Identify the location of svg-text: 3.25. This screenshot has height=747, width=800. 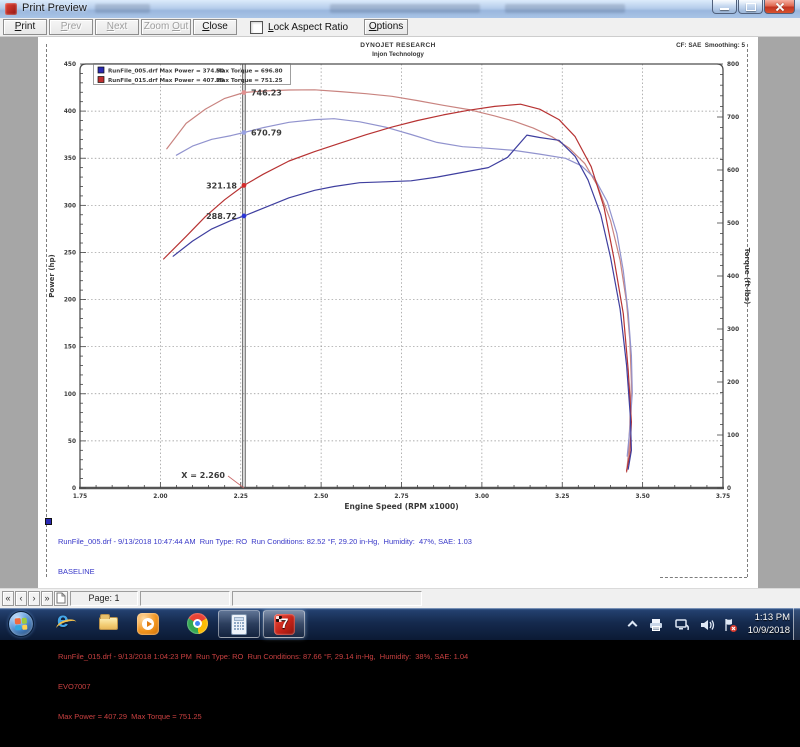
(562, 497).